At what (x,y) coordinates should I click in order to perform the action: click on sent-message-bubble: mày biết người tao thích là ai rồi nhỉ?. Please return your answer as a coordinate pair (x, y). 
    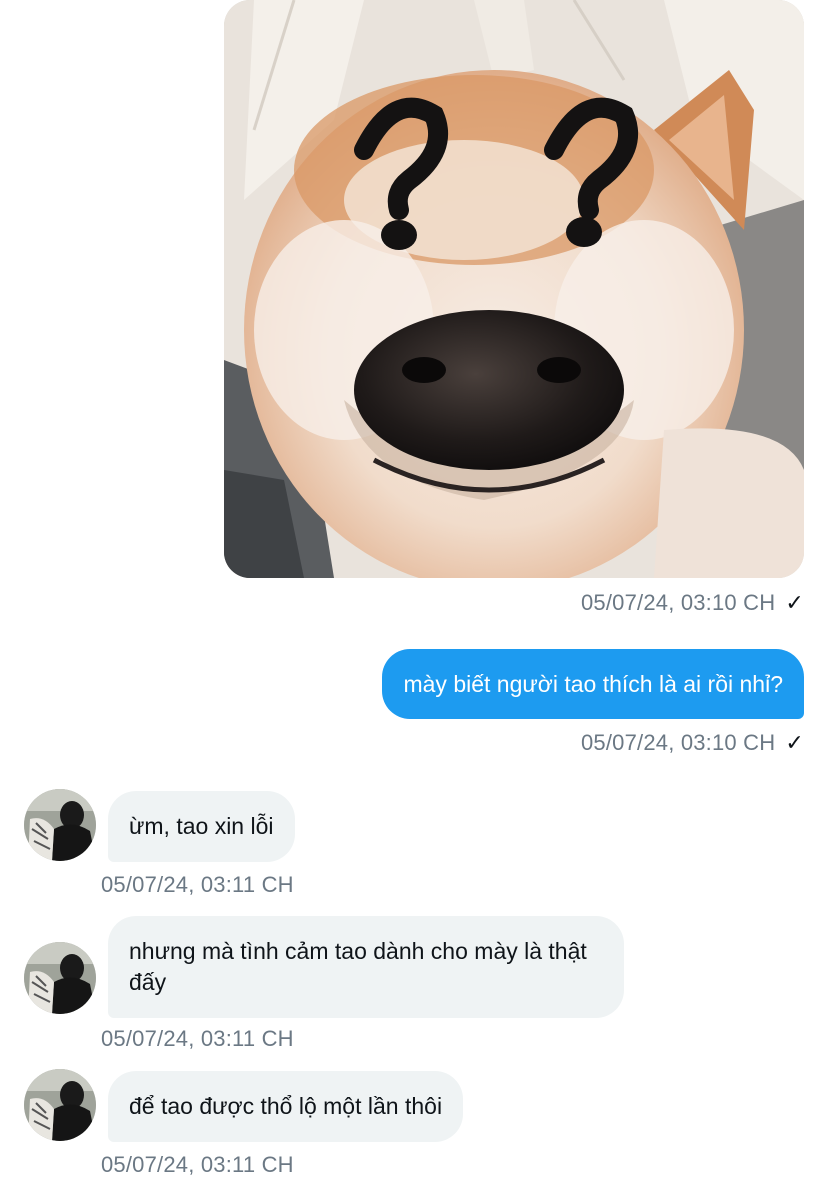
    Looking at the image, I should click on (593, 684).